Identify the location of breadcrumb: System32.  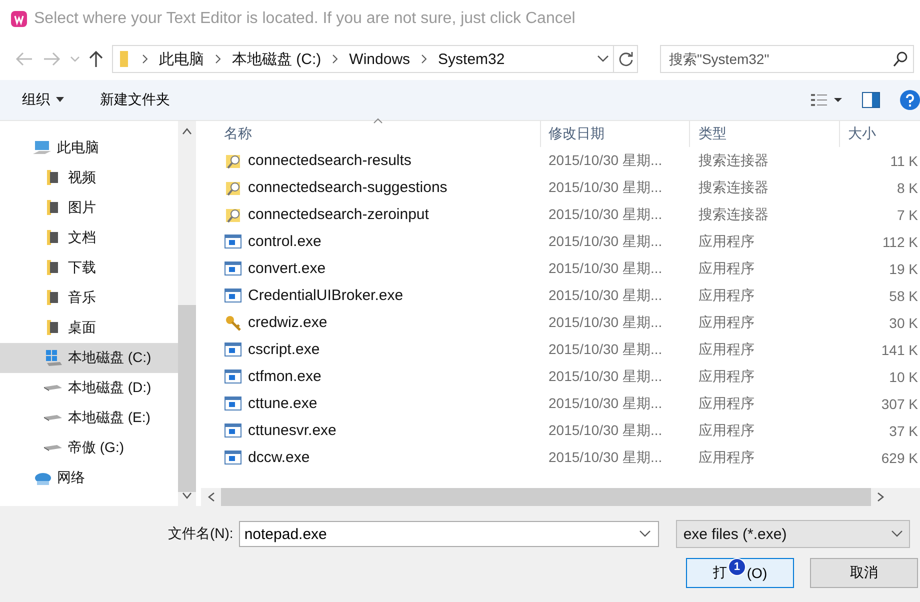
(471, 59).